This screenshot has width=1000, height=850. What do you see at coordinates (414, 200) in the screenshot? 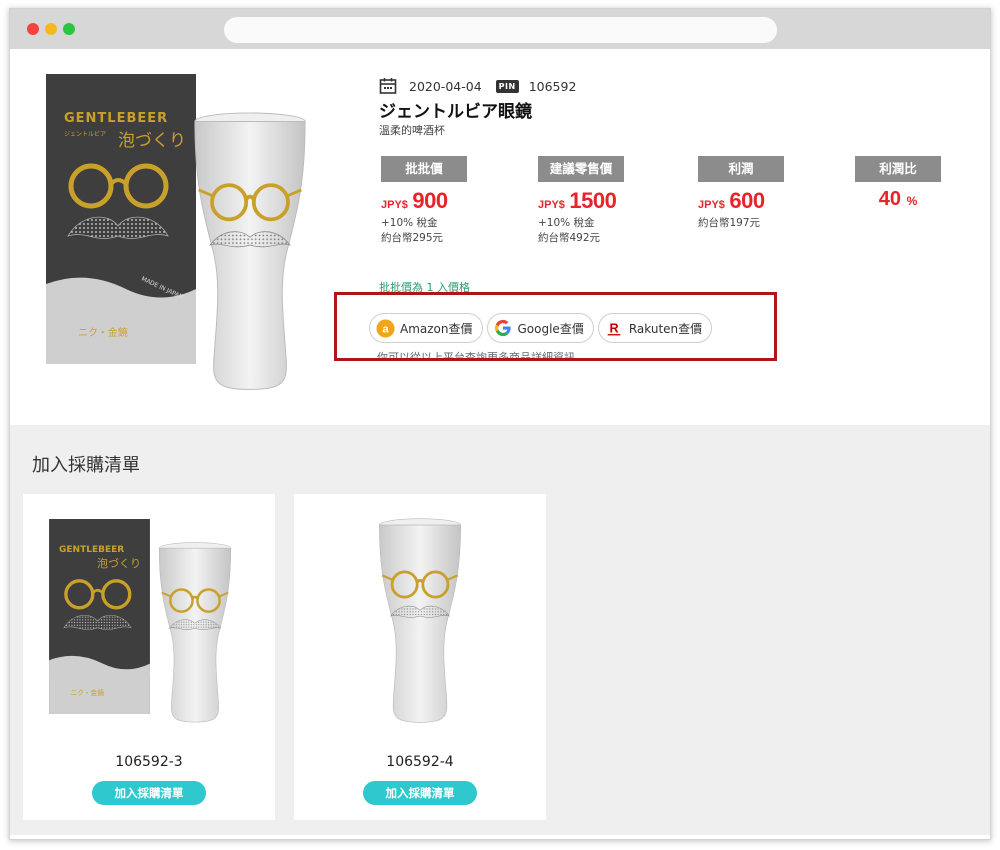
I see `wholesale-price-value: JPY$ 900` at bounding box center [414, 200].